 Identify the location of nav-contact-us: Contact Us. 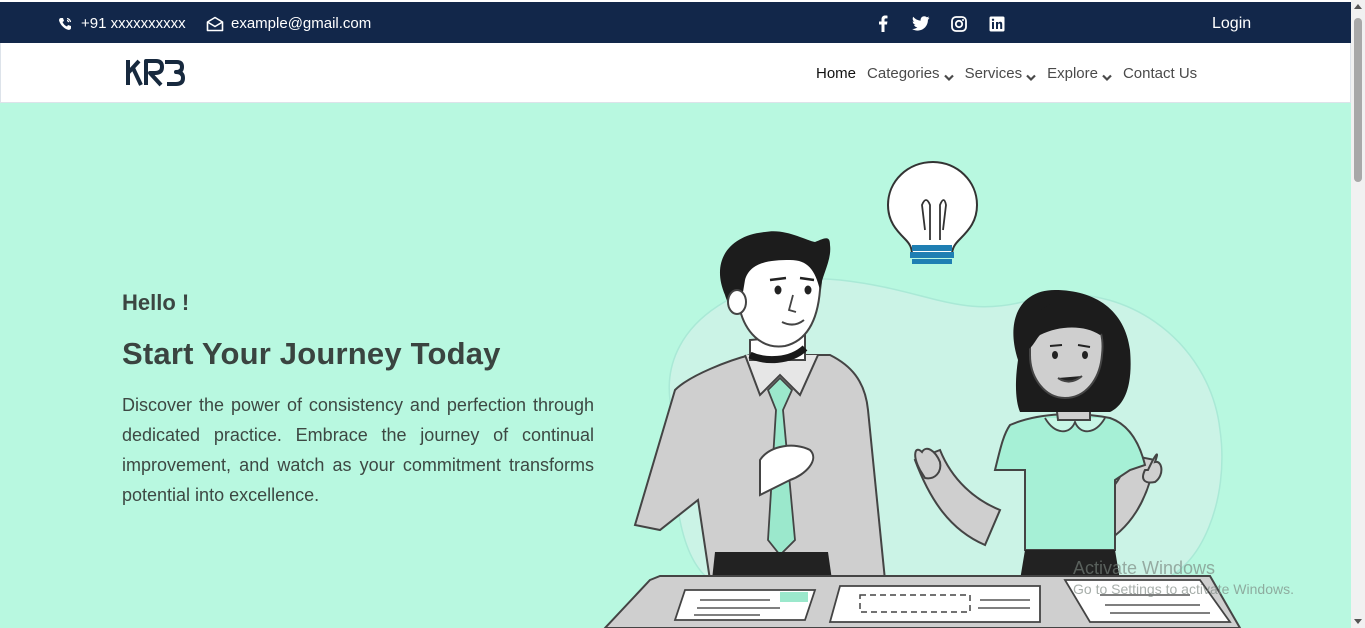
(1160, 73).